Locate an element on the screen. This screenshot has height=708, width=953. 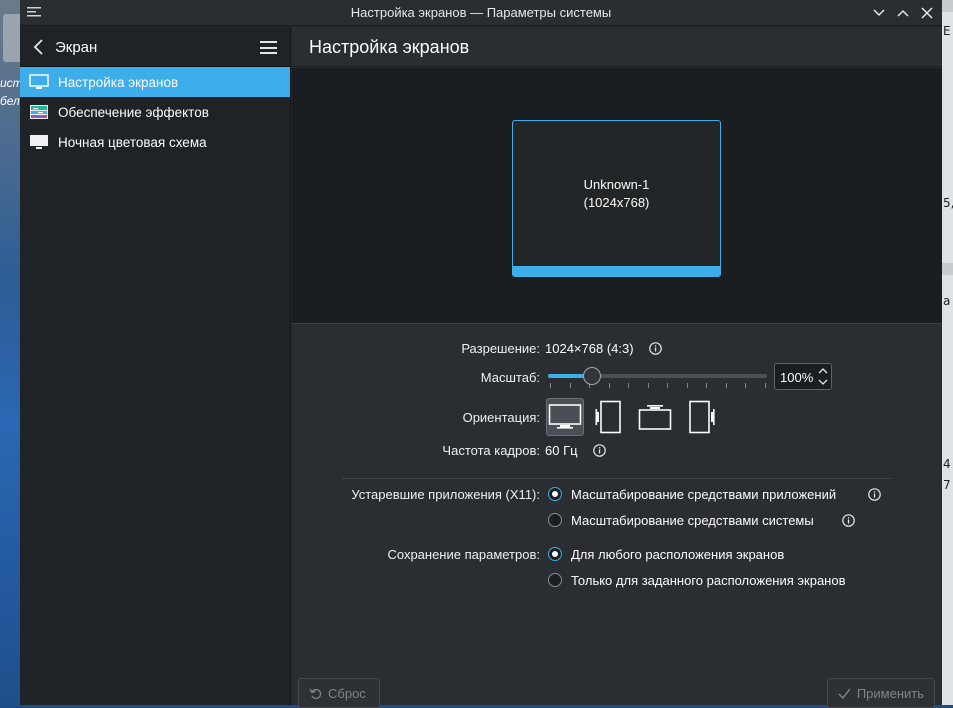
apply-button: Применить is located at coordinates (881, 693).